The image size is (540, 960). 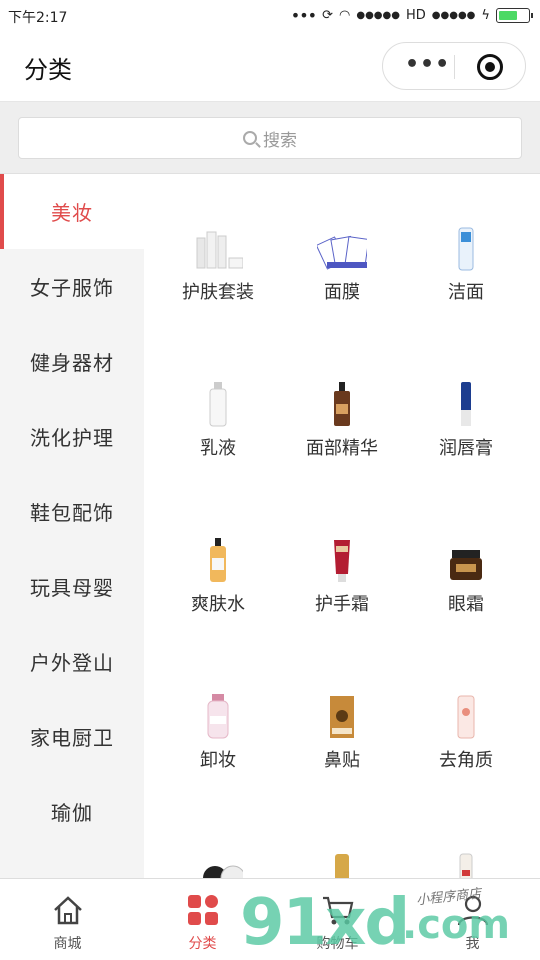 What do you see at coordinates (342, 292) in the screenshot?
I see `product-category-label: 面膜` at bounding box center [342, 292].